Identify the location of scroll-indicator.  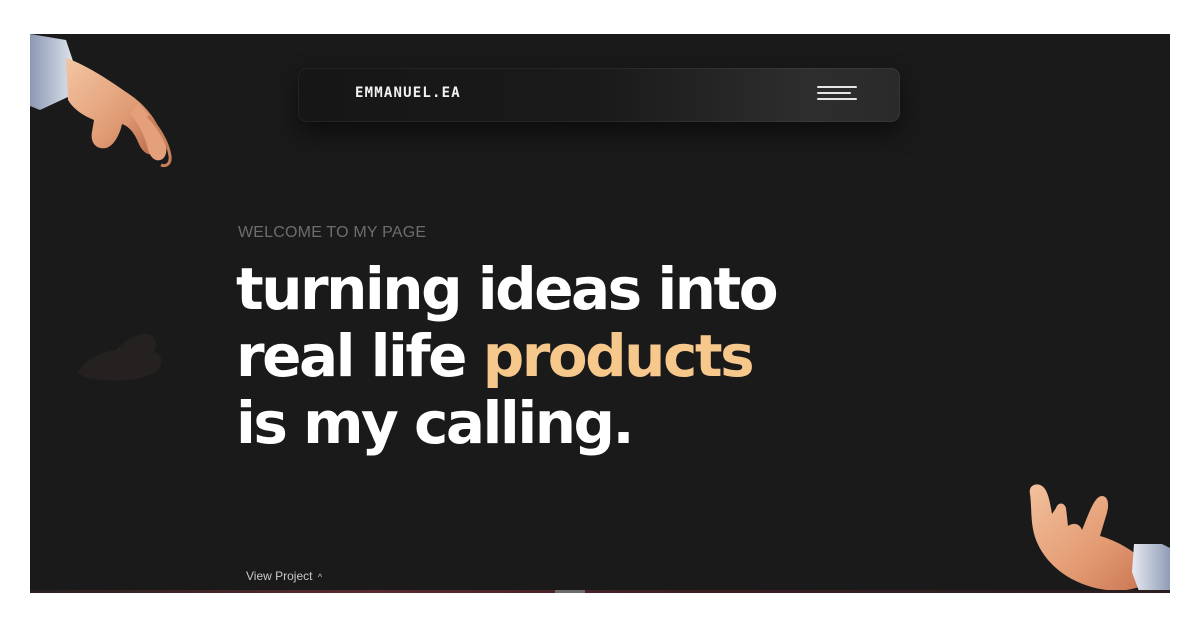
(570, 591).